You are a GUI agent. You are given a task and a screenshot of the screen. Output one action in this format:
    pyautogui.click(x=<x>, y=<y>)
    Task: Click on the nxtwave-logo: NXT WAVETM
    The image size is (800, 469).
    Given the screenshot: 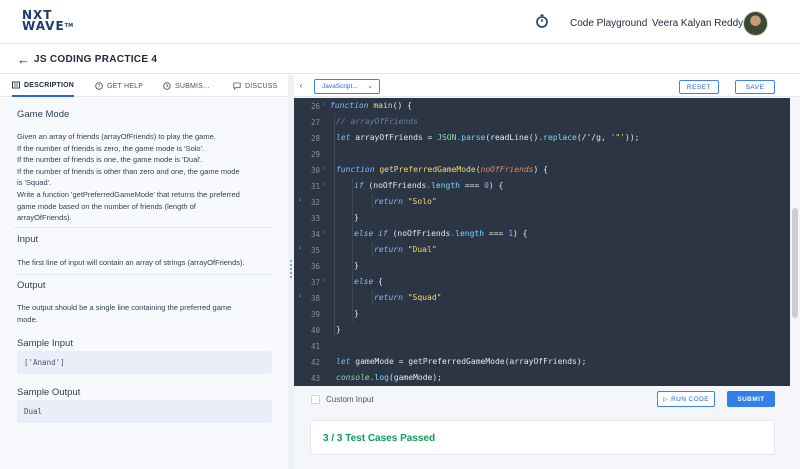 What is the action you would take?
    pyautogui.click(x=48, y=21)
    